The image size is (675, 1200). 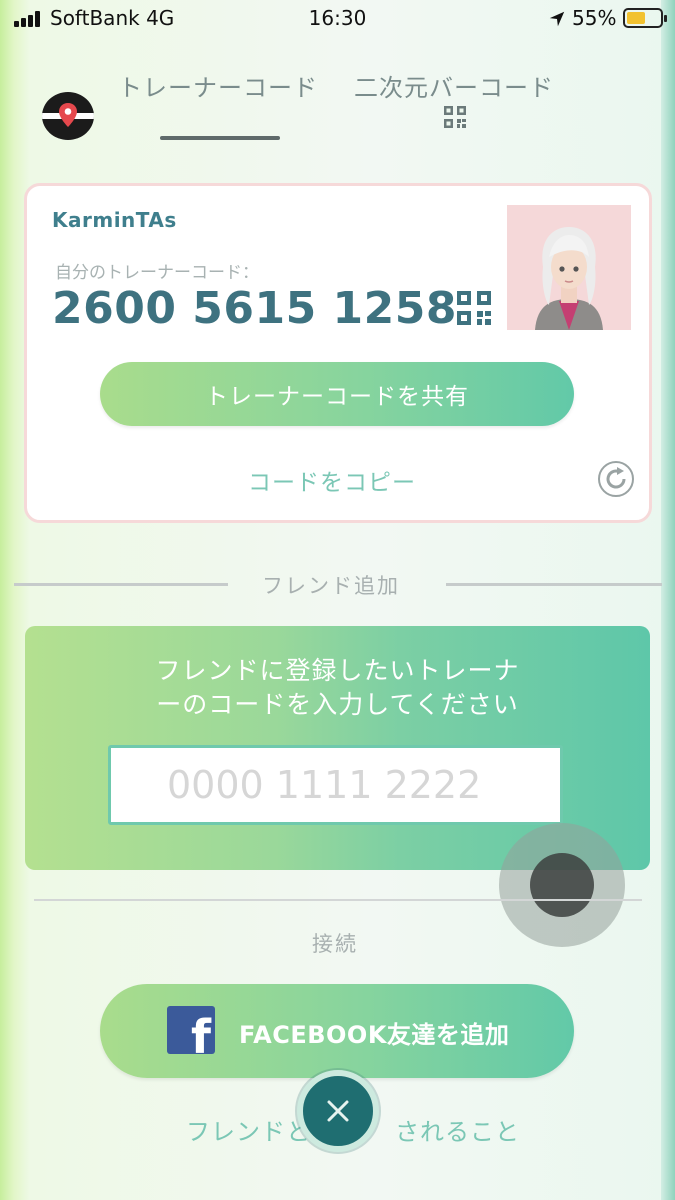 What do you see at coordinates (220, 138) in the screenshot?
I see `active-tab-indicator` at bounding box center [220, 138].